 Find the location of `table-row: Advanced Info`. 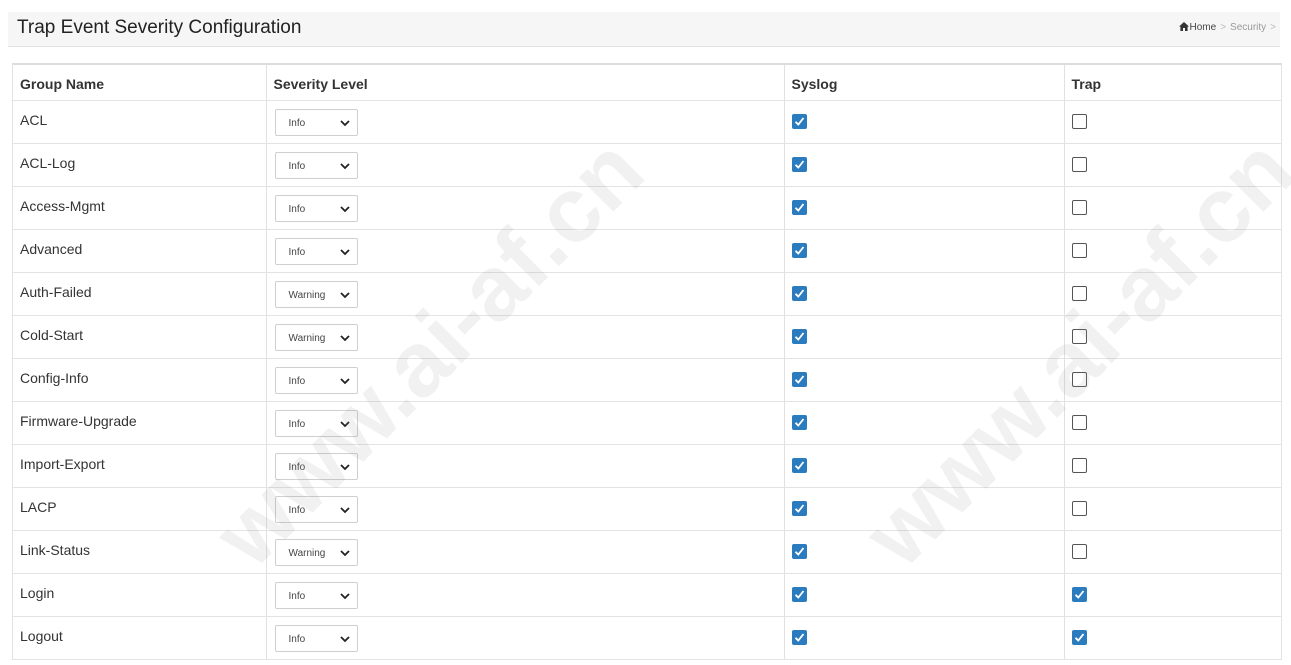

table-row: Advanced Info is located at coordinates (647, 251).